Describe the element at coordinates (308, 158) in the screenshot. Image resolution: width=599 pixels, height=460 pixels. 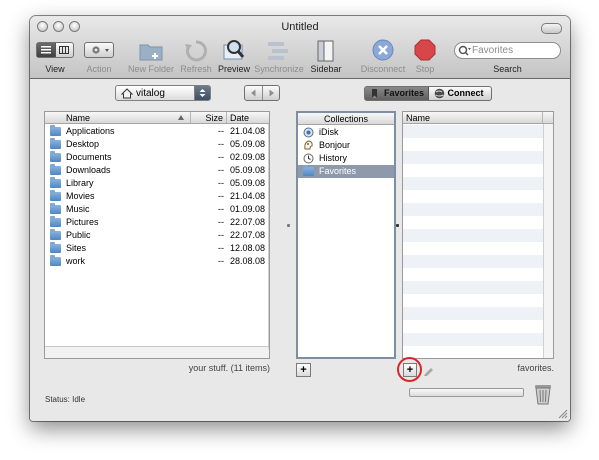
I see `history-icon` at that location.